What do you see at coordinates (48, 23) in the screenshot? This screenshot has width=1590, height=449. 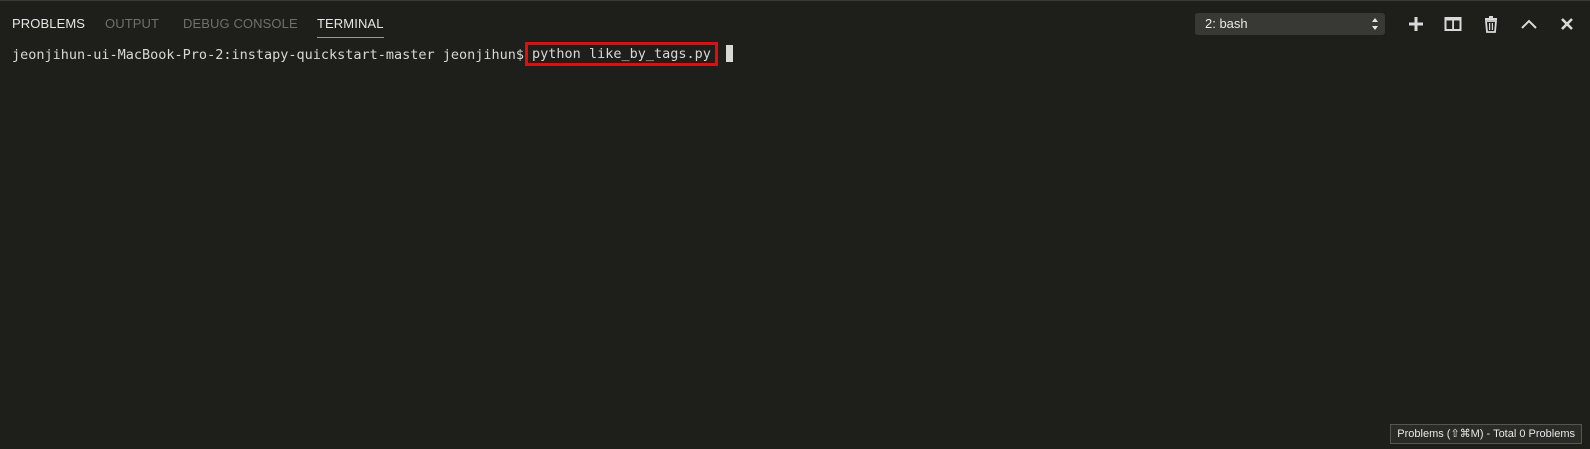 I see `tab-problems: PROBLEMS` at bounding box center [48, 23].